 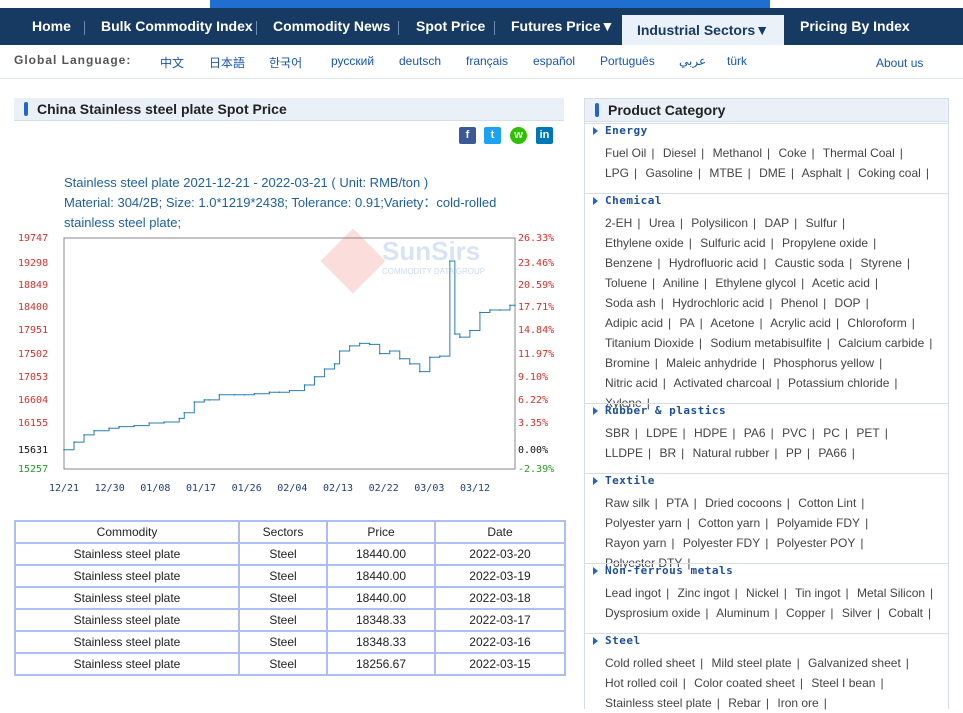 What do you see at coordinates (467, 135) in the screenshot?
I see `facebook-icon: f` at bounding box center [467, 135].